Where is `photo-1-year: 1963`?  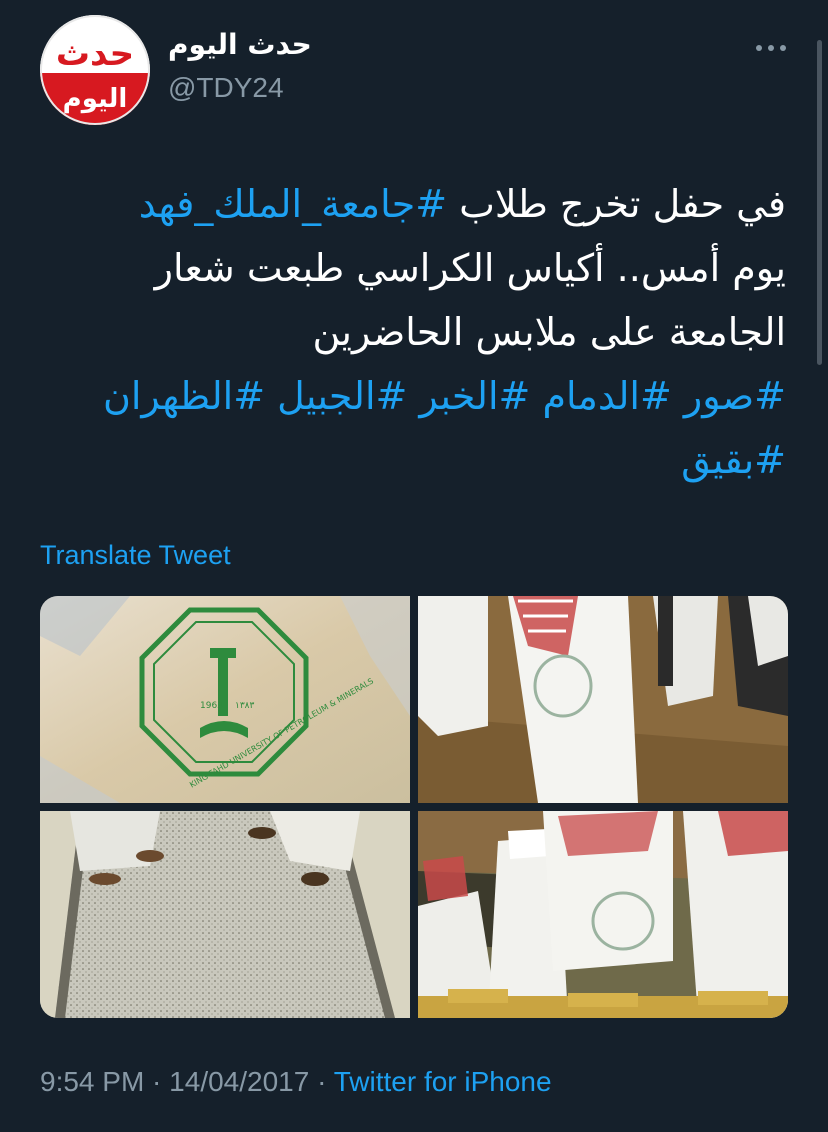
photo-1-year: 1963 is located at coordinates (211, 706).